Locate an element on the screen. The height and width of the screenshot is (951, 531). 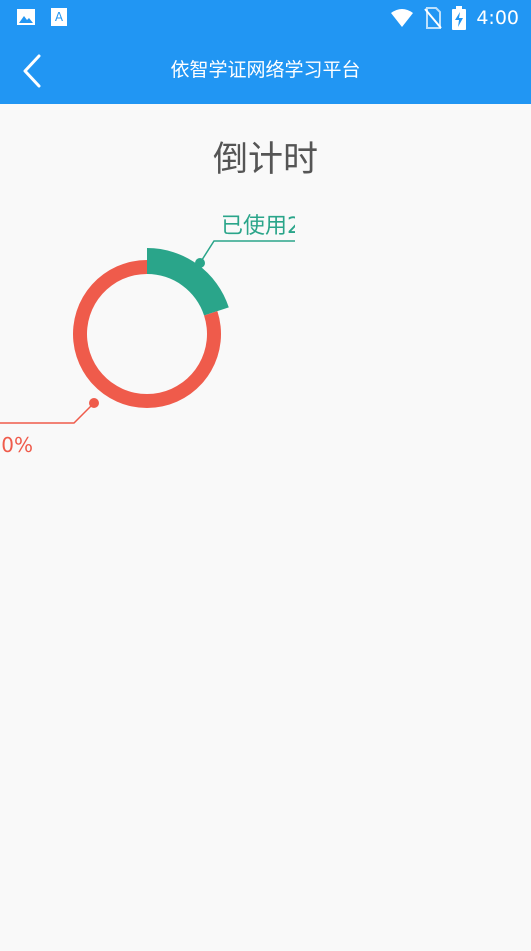
leader-dot-used is located at coordinates (200, 263).